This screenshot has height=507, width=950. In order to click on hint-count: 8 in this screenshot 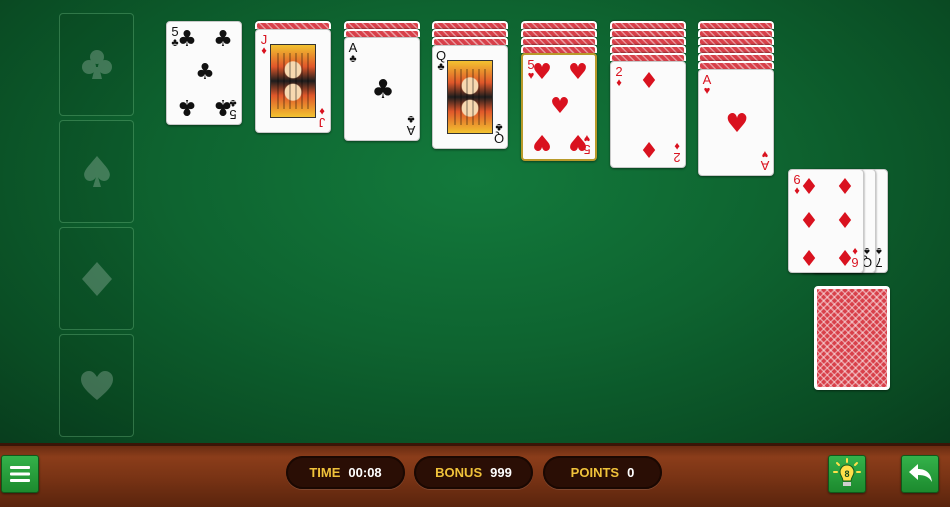, I will do `click(846, 474)`.